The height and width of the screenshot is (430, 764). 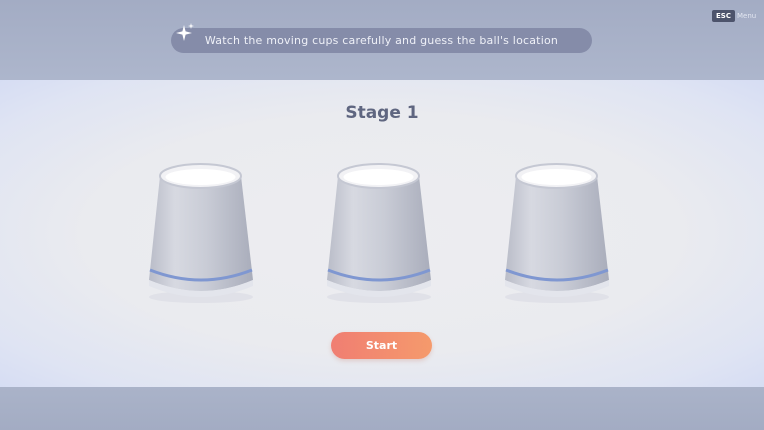 I want to click on start-button: Start, so click(x=381, y=345).